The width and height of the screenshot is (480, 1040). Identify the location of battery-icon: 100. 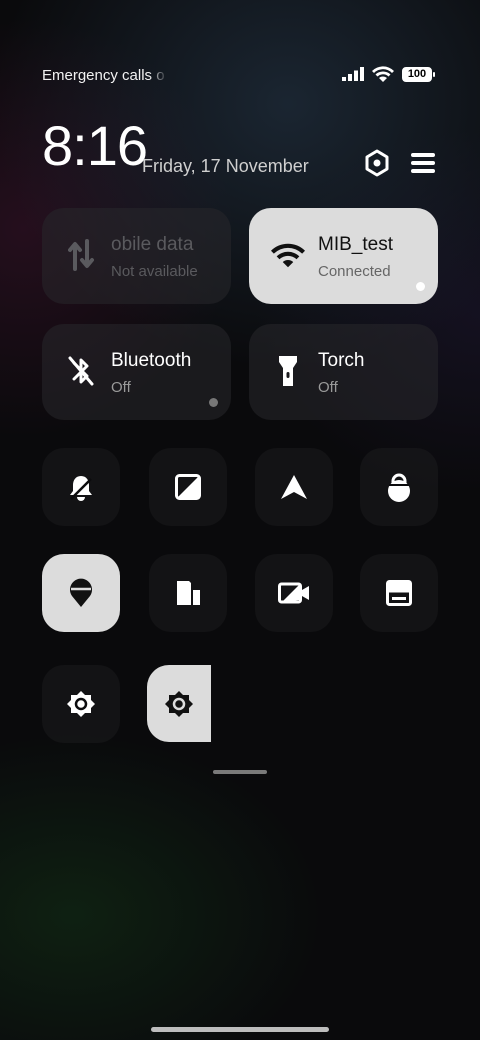
(418, 74).